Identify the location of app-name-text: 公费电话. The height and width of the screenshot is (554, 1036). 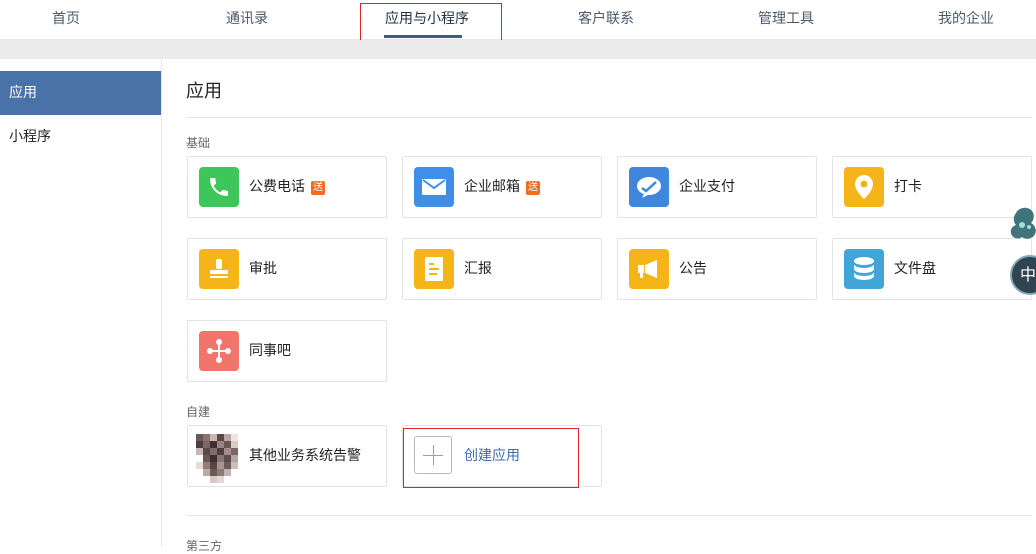
(277, 187).